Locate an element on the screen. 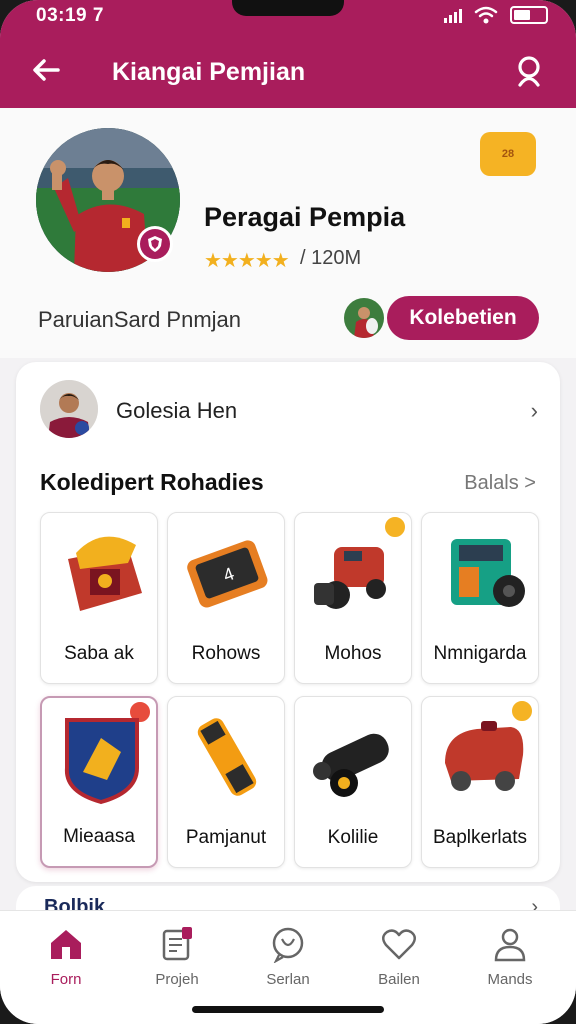 This screenshot has height=1024, width=576. machine-icon is located at coordinates (488, 573).